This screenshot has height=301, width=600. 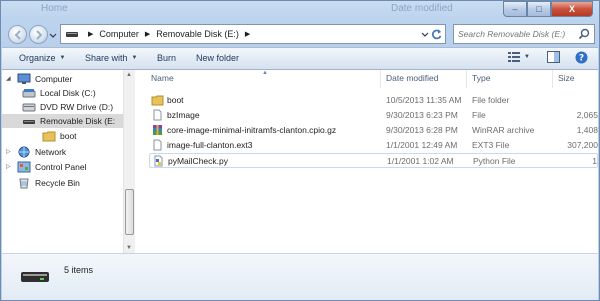 What do you see at coordinates (162, 78) in the screenshot?
I see `column-header-name: Name` at bounding box center [162, 78].